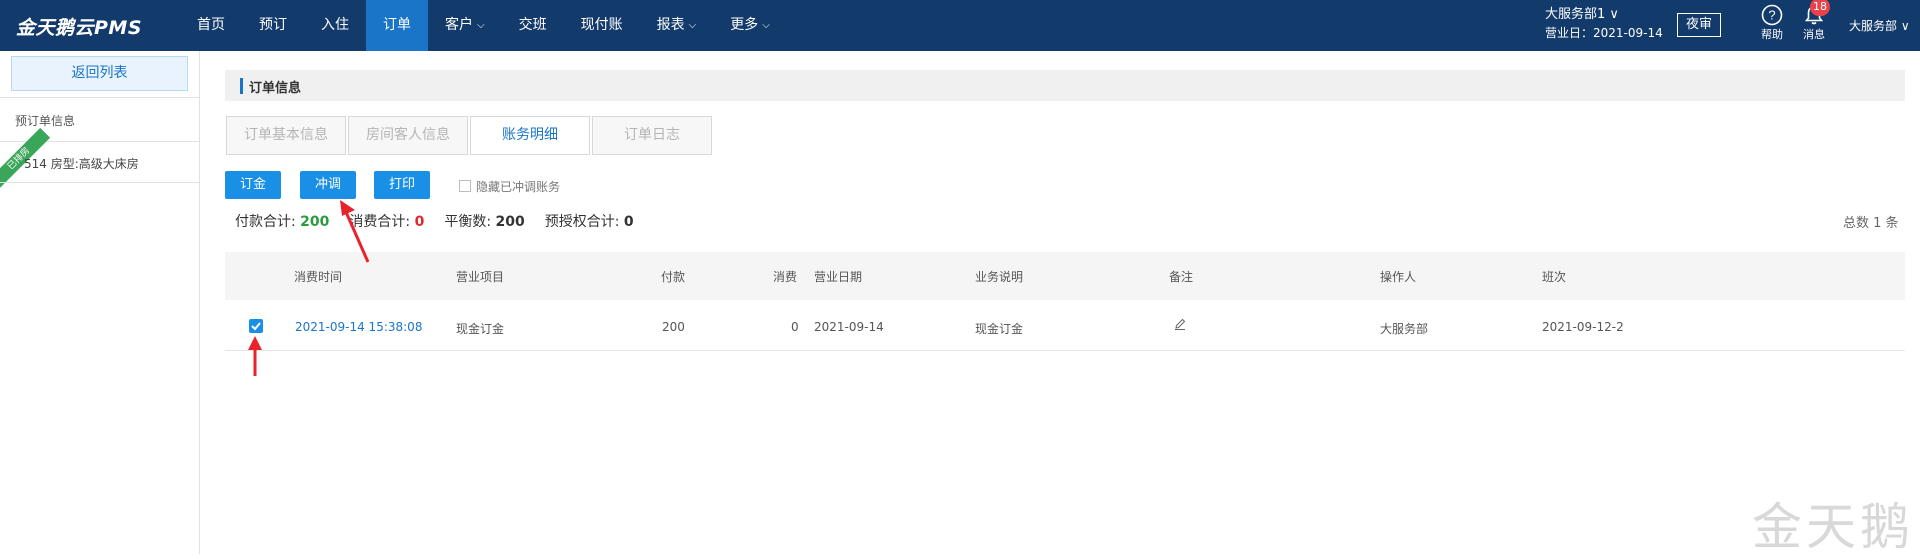 The image size is (1920, 559). I want to click on nav-reservation: 预订, so click(273, 25).